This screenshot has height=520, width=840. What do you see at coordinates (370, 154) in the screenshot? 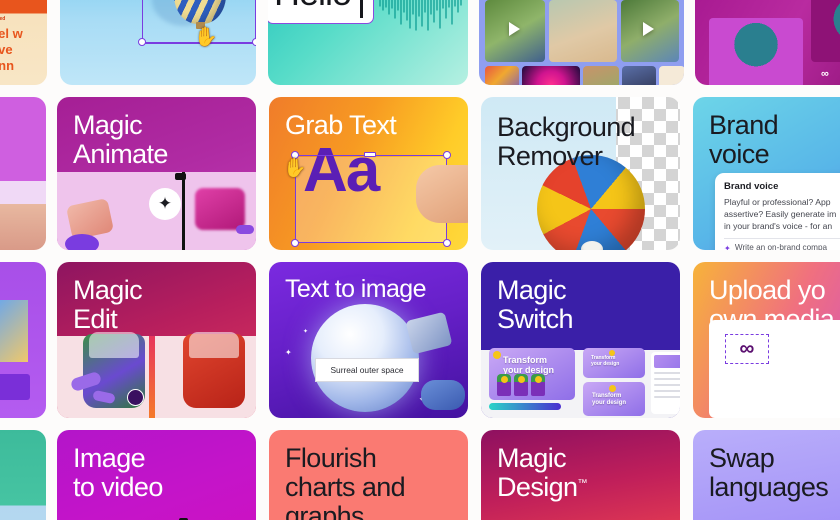
I see `resize-handle-top` at bounding box center [370, 154].